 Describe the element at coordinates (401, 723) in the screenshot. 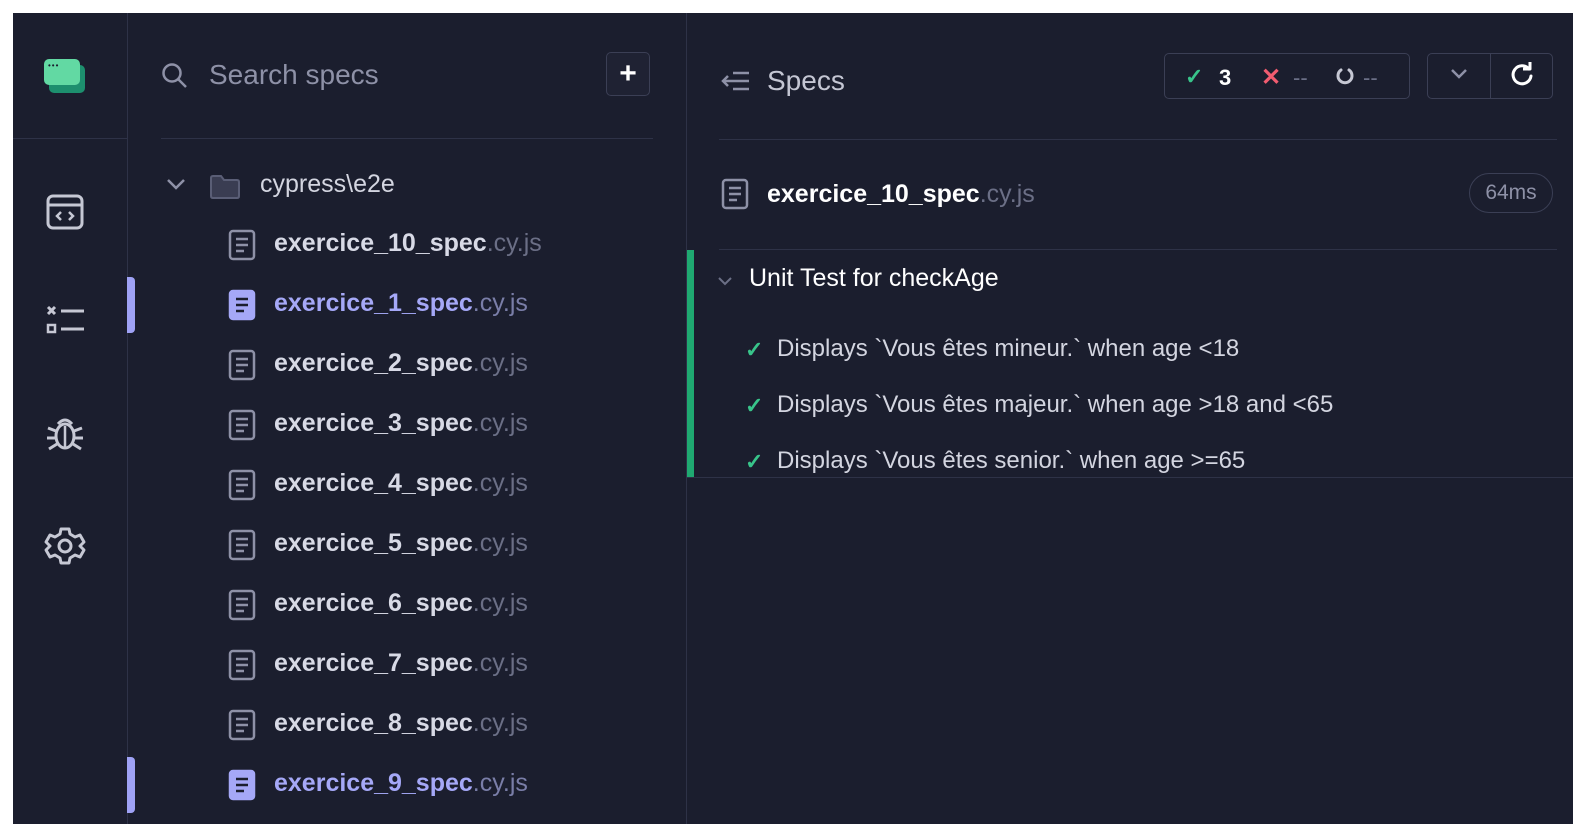

I see `spec-name: exercice_8_spec.cy.js` at that location.